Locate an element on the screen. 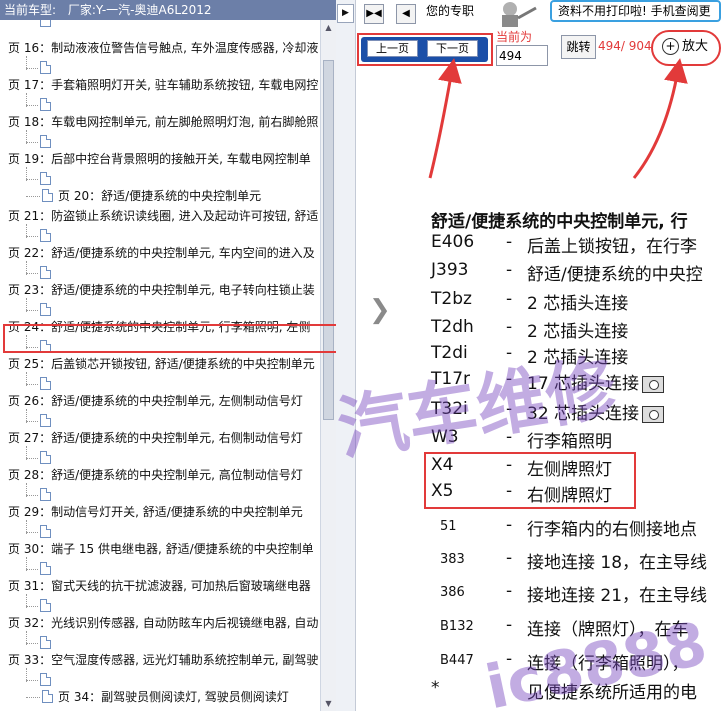 The height and width of the screenshot is (723, 721). tree-item: 页 28：舒适/便捷系统的中央控制单元, 高位制动信号灯 is located at coordinates (155, 475).